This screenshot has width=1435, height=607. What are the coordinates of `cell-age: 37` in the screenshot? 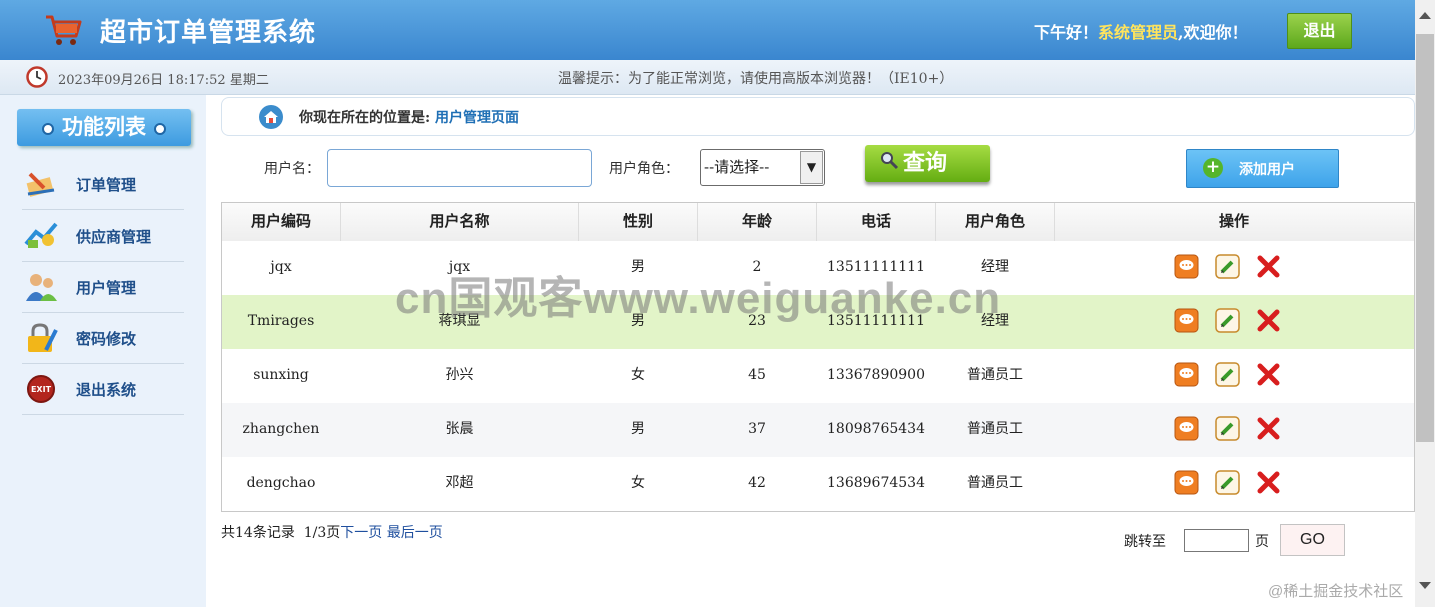 It's located at (757, 429).